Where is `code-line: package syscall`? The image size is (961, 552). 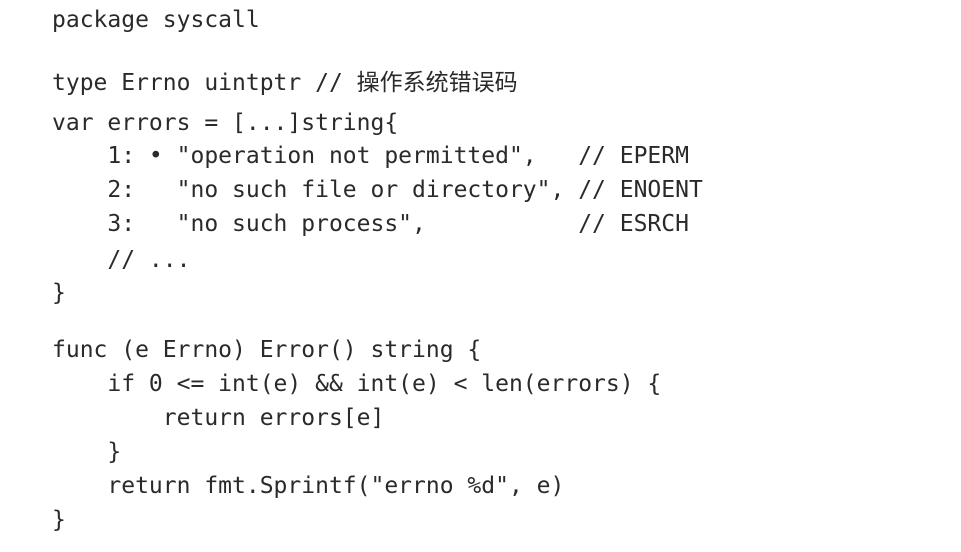
code-line: package syscall is located at coordinates (156, 20).